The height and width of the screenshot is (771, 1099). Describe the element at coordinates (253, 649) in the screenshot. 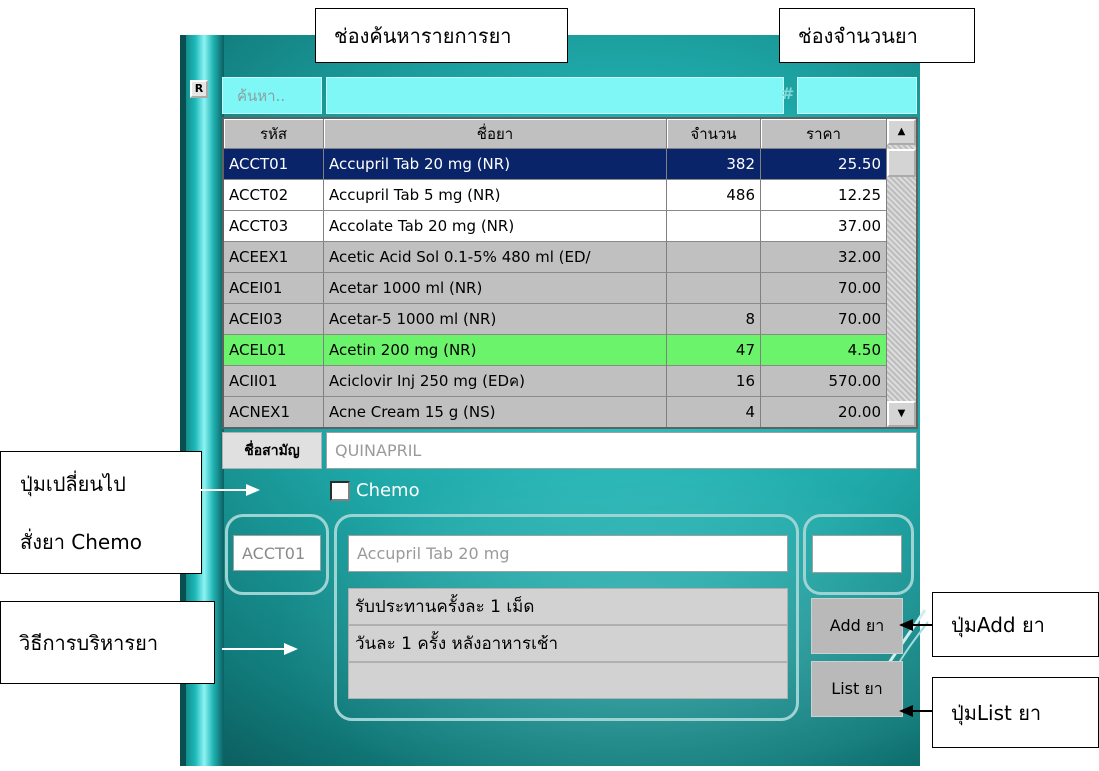

I see `arrow-administration-line` at that location.